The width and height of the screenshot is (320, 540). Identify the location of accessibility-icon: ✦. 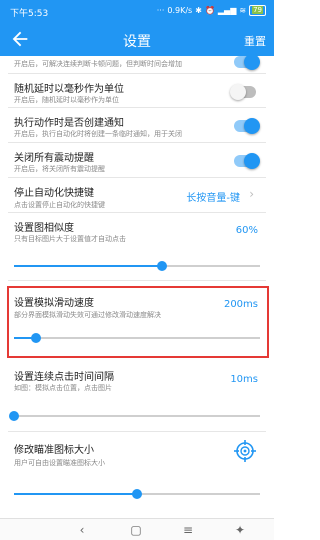
(240, 530).